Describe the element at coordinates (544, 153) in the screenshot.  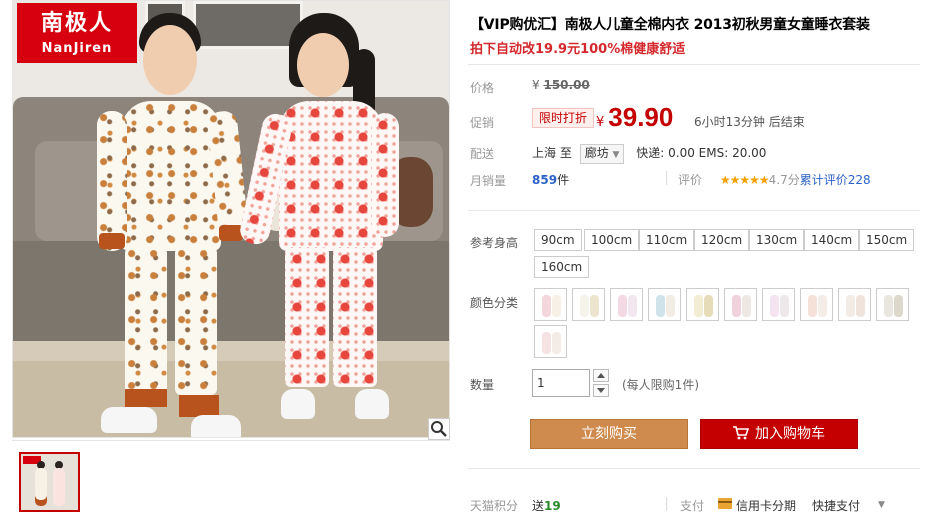
I see `shipping-from: 上海` at that location.